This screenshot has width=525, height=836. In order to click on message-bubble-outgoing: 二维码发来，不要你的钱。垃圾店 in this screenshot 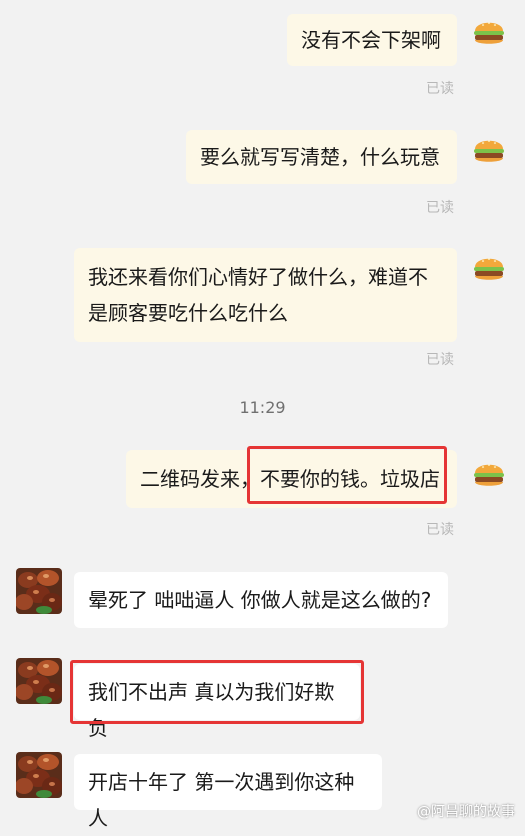, I will do `click(291, 479)`.